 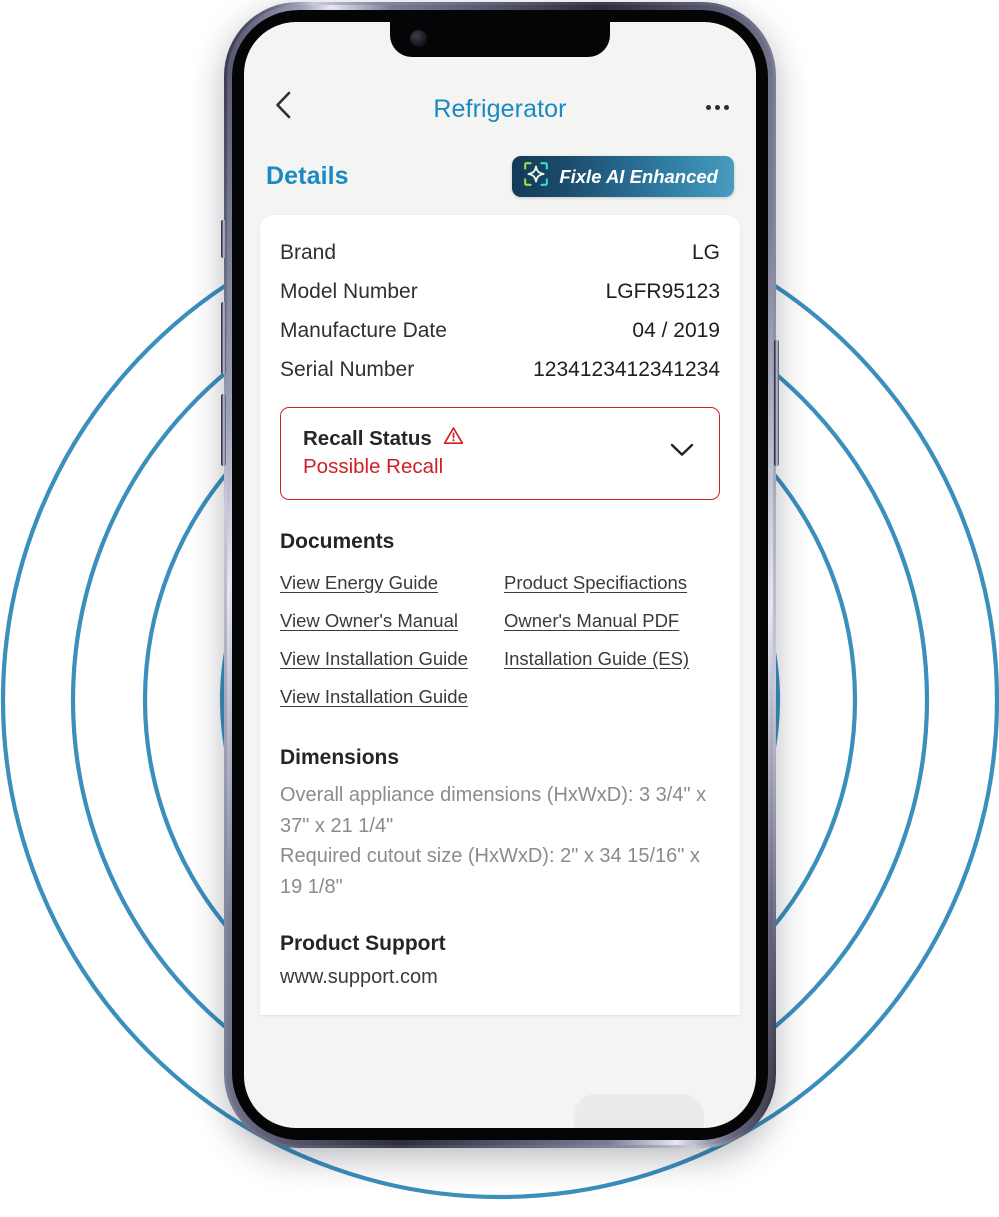 I want to click on document-link: Product Specifiactions, so click(x=612, y=583).